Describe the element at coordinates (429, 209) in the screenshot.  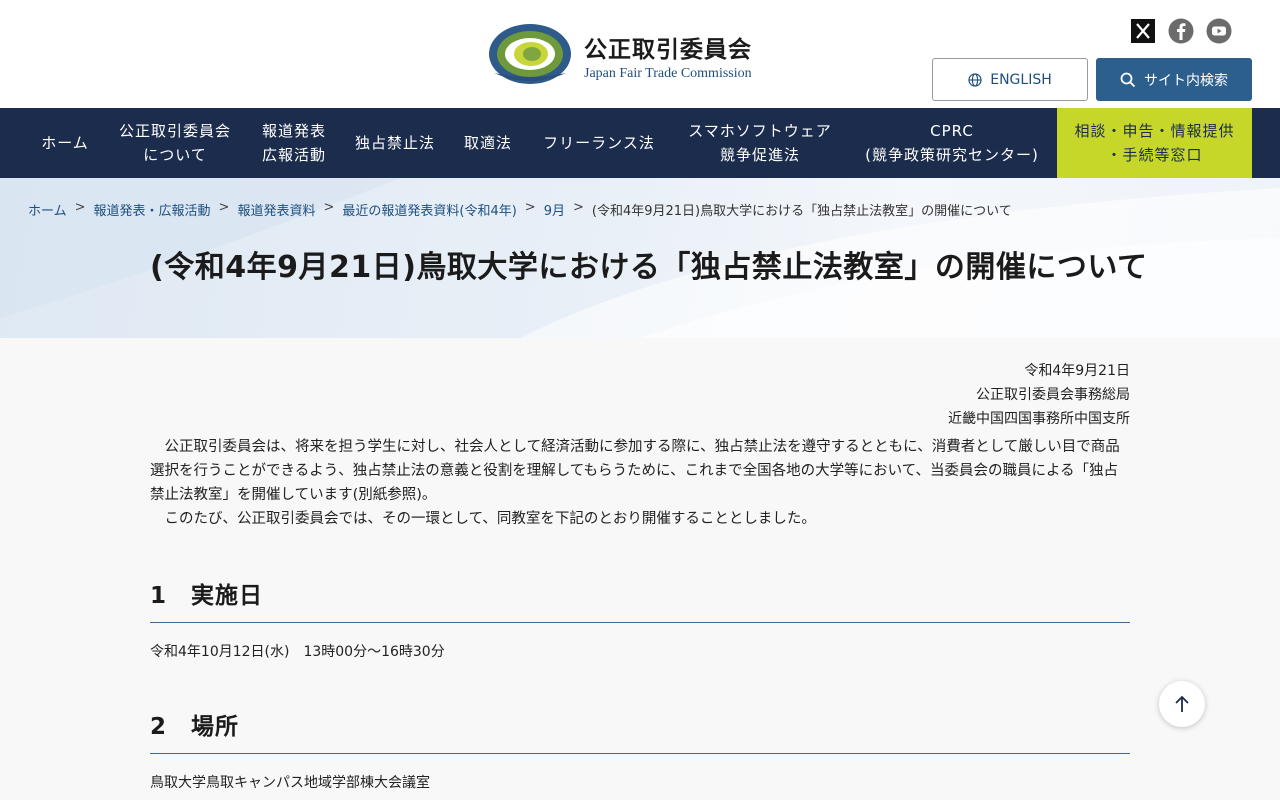
I see `breadcrumb-recent-r4: 最近の報道発表資料(令和4年)` at that location.